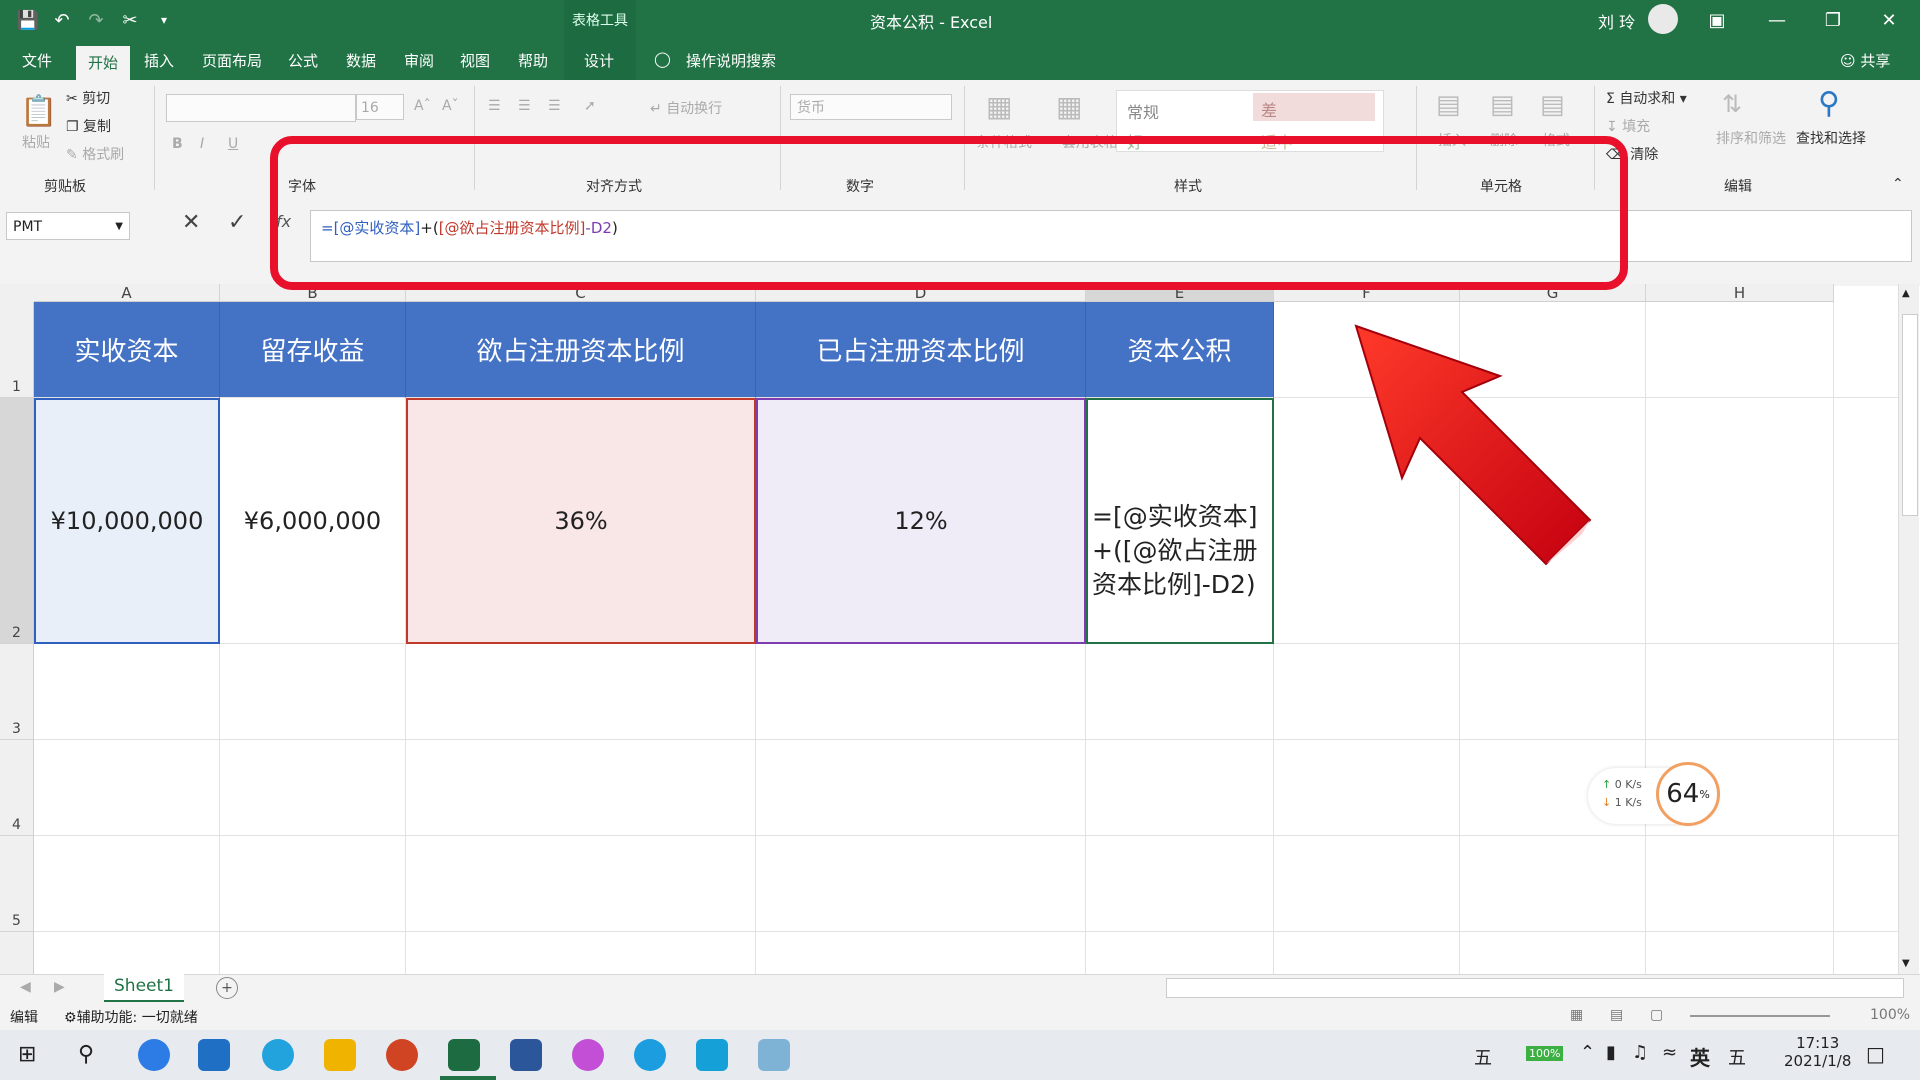 The height and width of the screenshot is (1080, 1920). What do you see at coordinates (17, 788) in the screenshot?
I see `row-header-4: 4` at bounding box center [17, 788].